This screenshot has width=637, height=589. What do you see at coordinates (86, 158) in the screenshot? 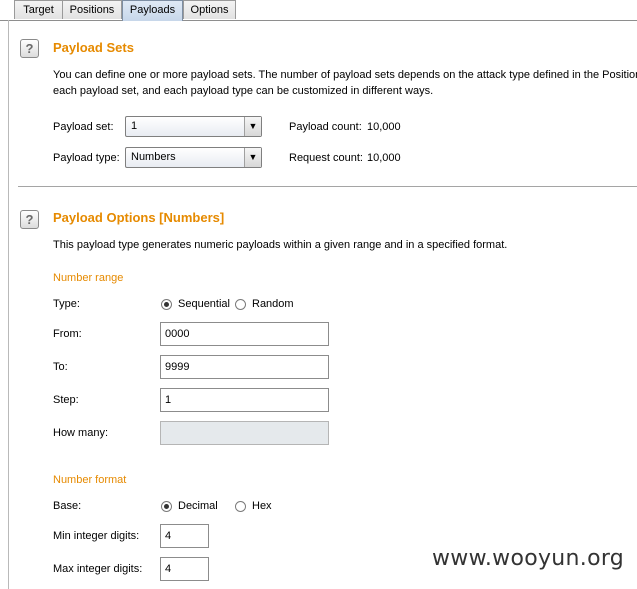
I see `payload-type-label: Payload type:` at bounding box center [86, 158].